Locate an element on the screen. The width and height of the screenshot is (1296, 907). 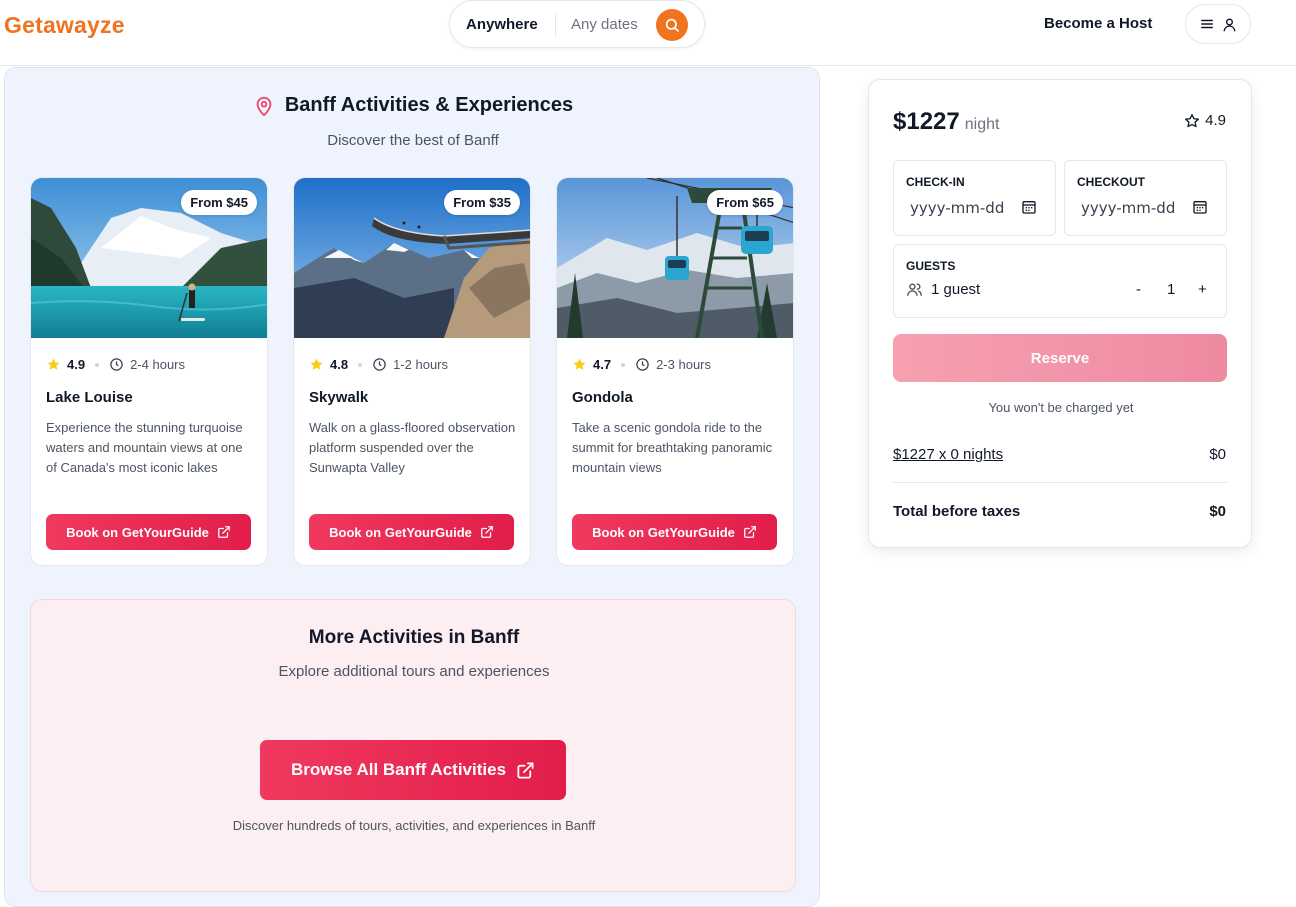
reserve-button: Reserve is located at coordinates (1060, 358).